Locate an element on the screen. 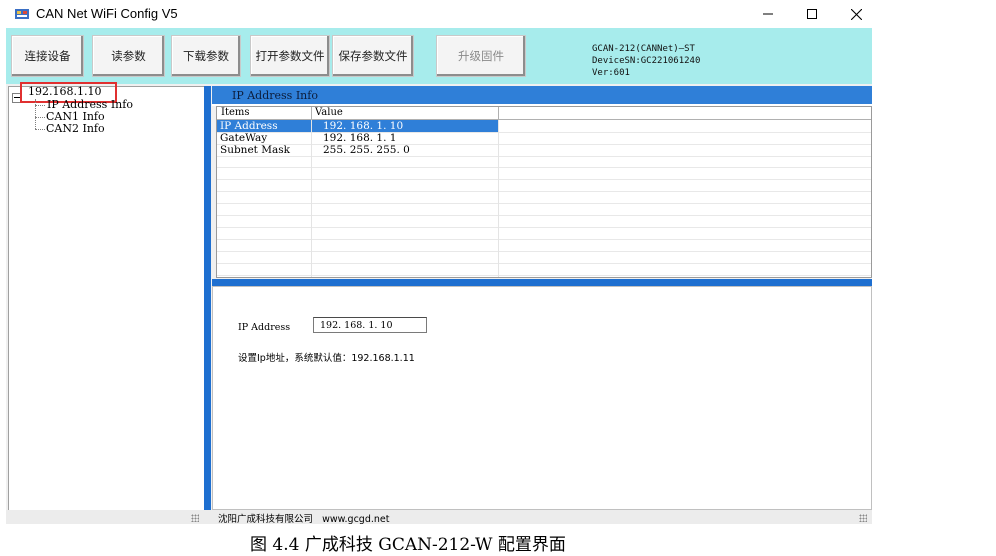 The height and width of the screenshot is (556, 996). ip-hint-text: 设置Ip地址，系统默认值：192.168.1.11 is located at coordinates (326, 358).